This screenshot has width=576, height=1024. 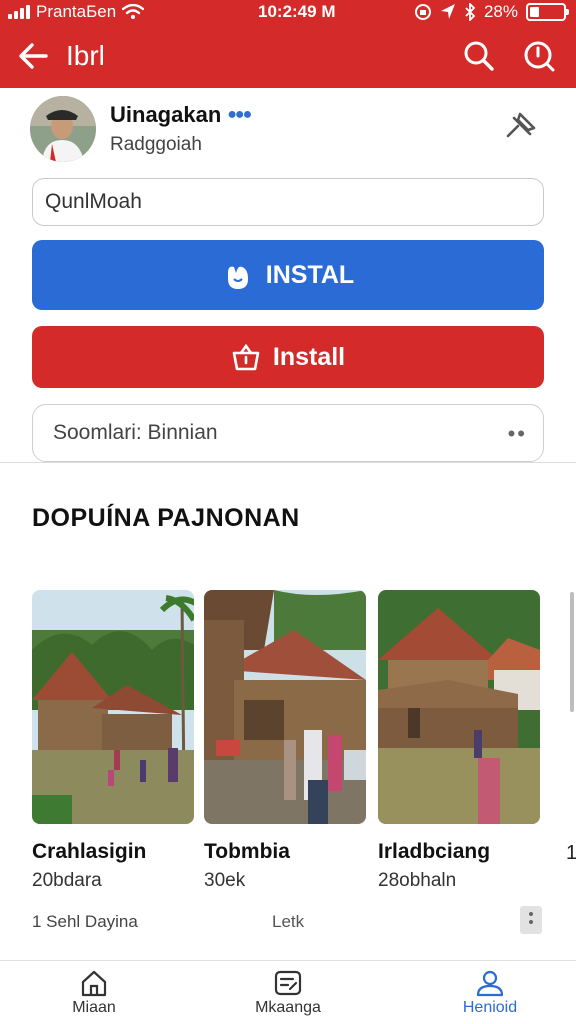 I want to click on footer-left-text: 1 Sehl Dayina, so click(x=85, y=921).